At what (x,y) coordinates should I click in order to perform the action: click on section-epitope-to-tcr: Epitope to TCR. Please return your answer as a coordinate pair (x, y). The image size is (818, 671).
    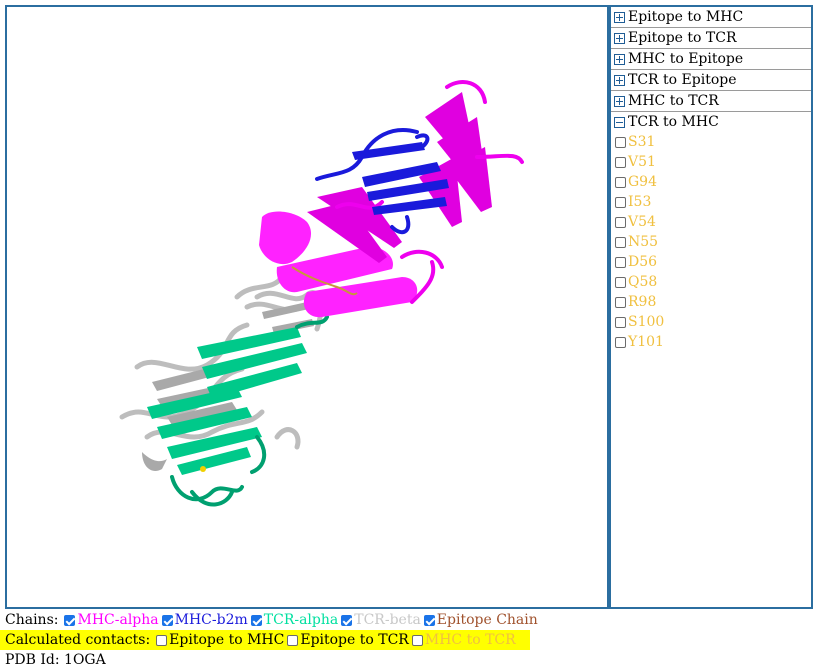
    Looking at the image, I should click on (711, 38).